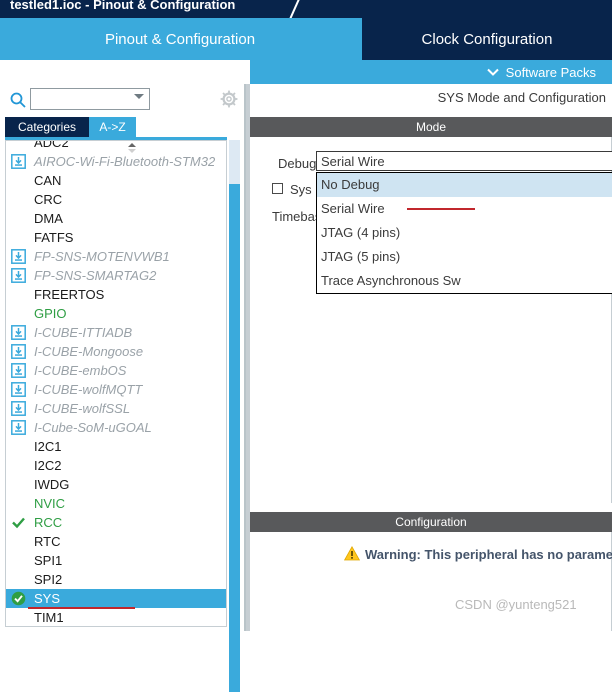  I want to click on list-item: NVIC, so click(116, 503).